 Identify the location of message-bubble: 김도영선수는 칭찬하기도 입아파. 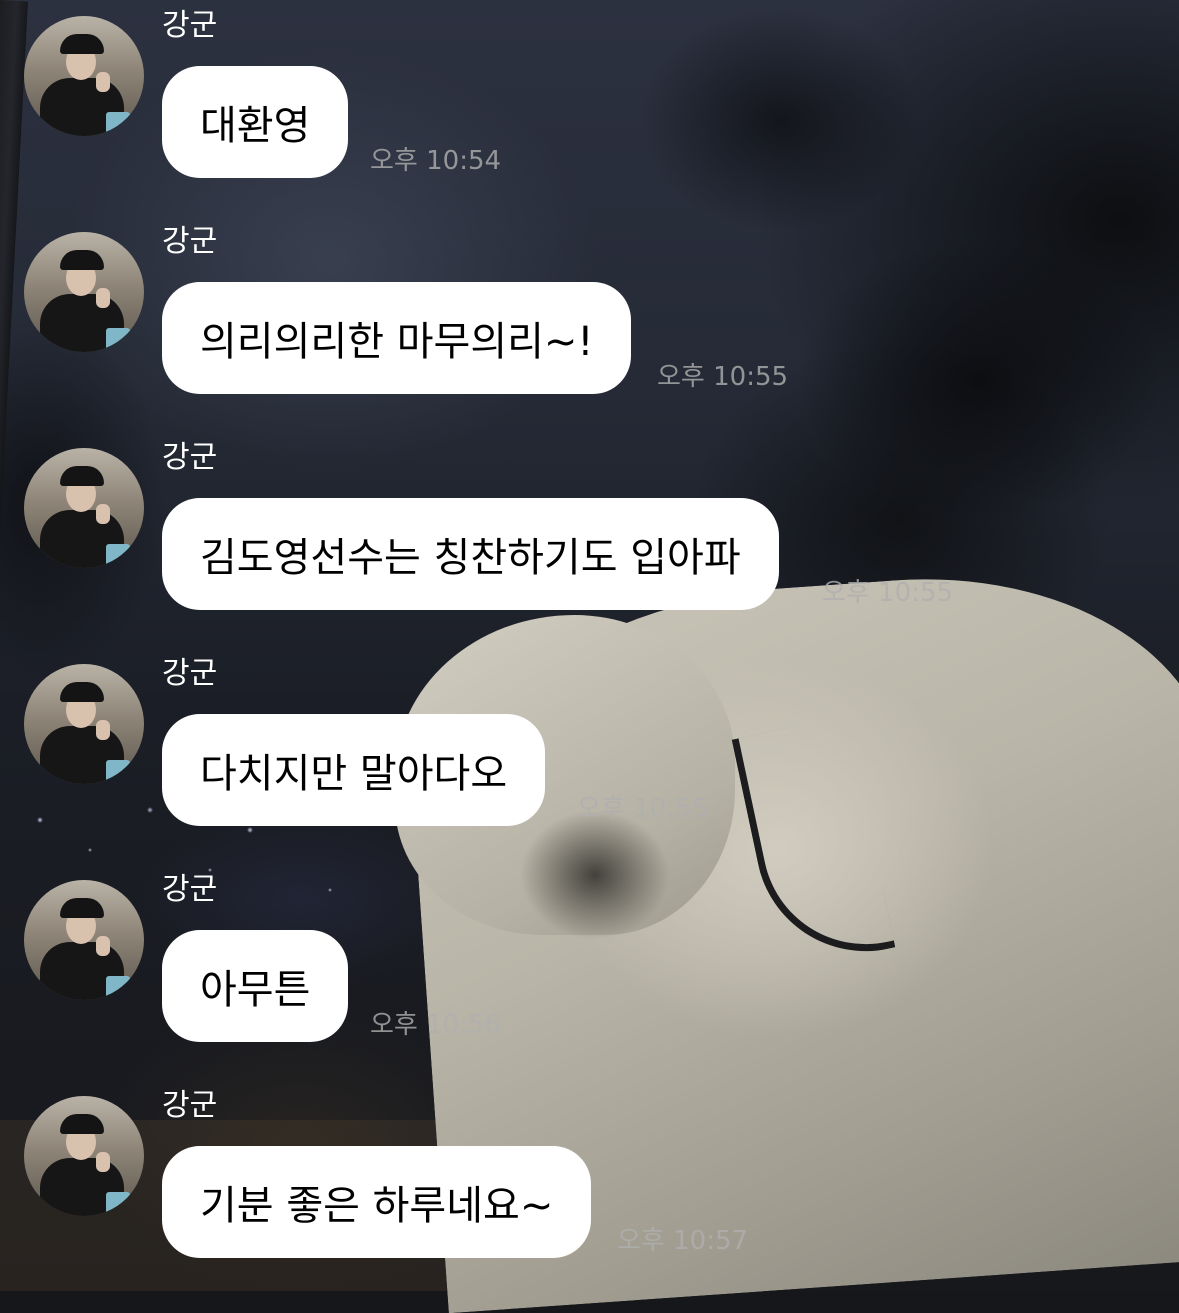
(470, 554).